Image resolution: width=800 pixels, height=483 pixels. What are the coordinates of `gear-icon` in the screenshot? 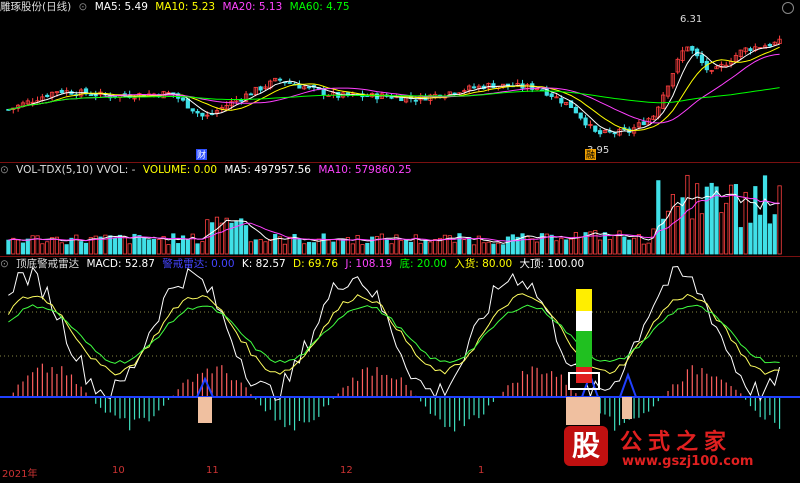 It's located at (788, 8).